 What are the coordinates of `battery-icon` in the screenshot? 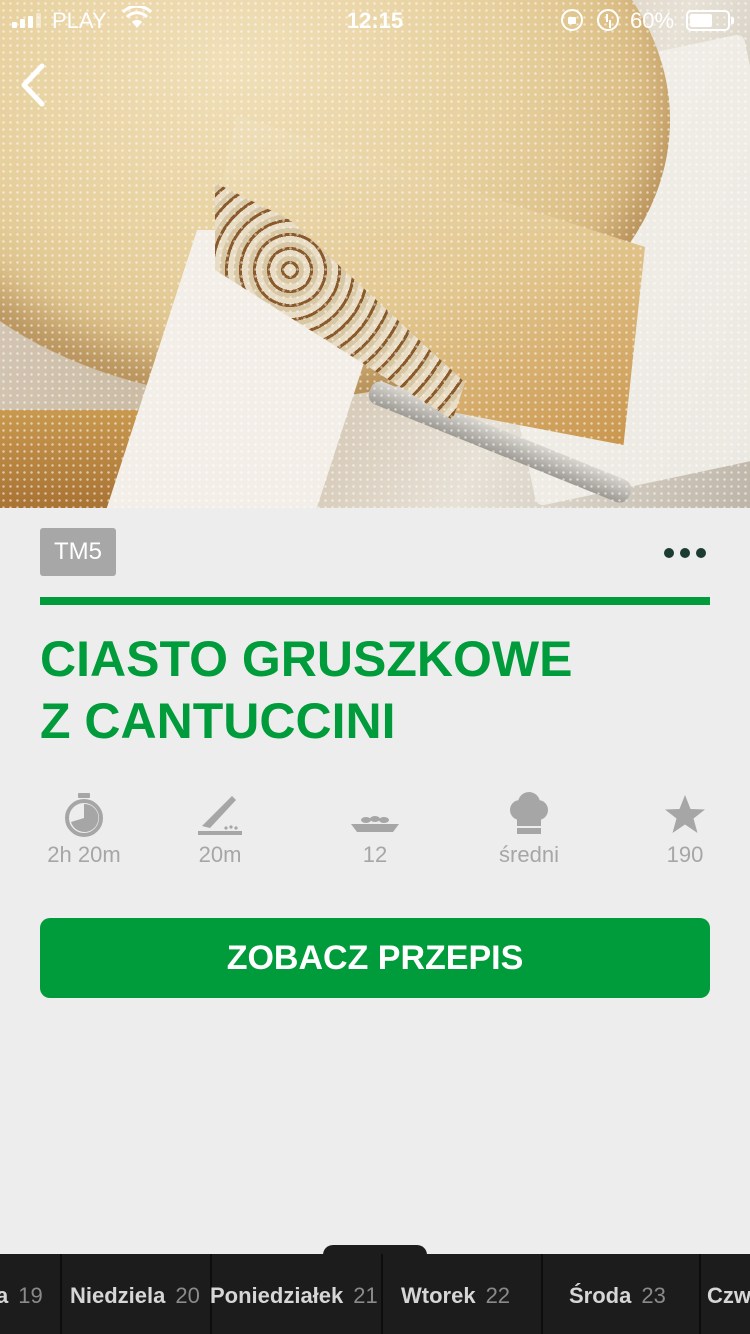 It's located at (710, 20).